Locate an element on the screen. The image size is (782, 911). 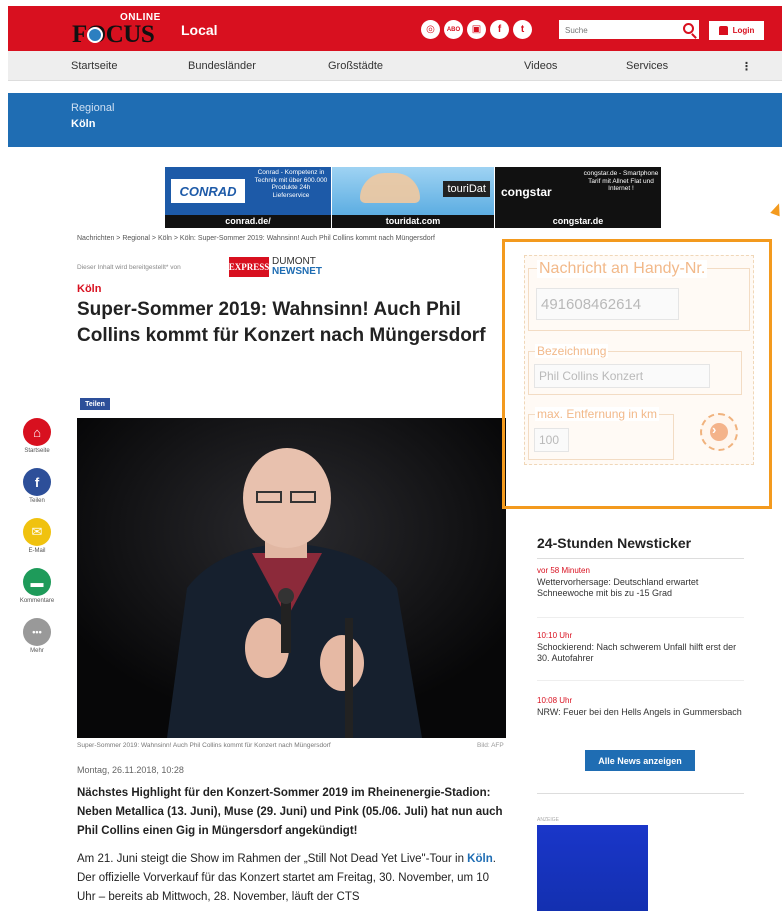
top-bar: ONLINE FOCUS Local ◎ ABO ▣ f t Login is located at coordinates (395, 28).